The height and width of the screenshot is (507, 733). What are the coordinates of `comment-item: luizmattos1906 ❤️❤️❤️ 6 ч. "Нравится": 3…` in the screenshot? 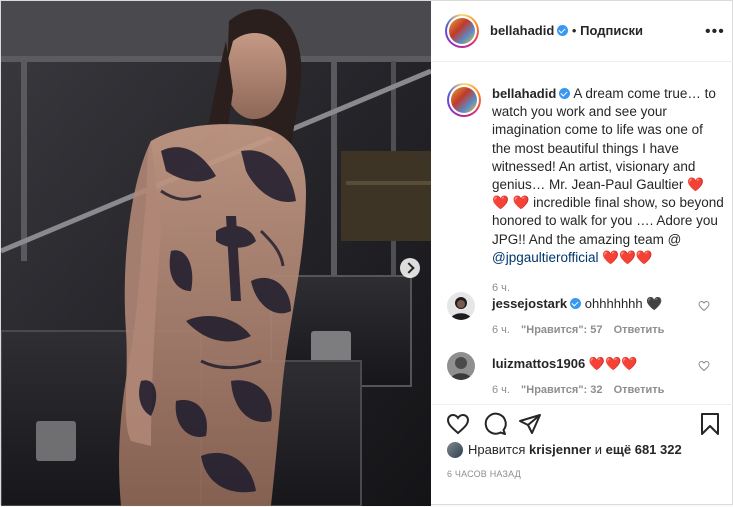 It's located at (588, 380).